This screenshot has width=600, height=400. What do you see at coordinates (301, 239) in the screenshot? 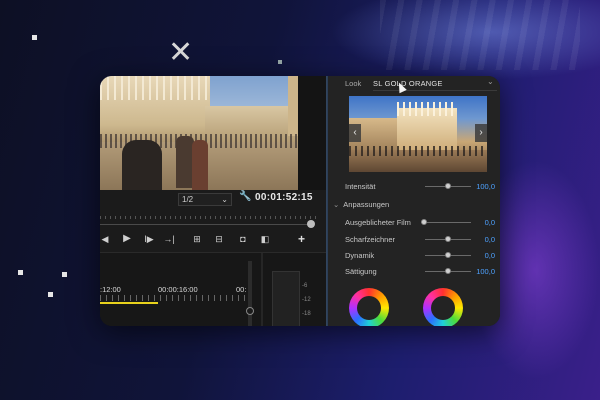
I see `plus-icon: +` at bounding box center [301, 239].